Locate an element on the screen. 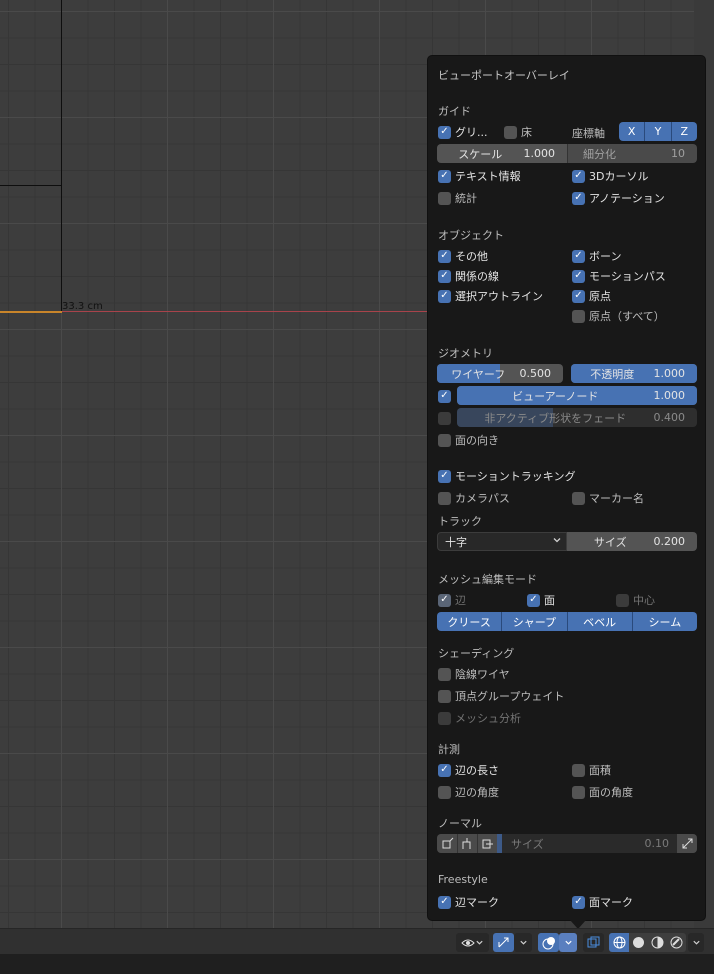 Image resolution: width=714 pixels, height=974 pixels. mesh-analysis-checkbox: メッシュ分析 is located at coordinates (479, 718).